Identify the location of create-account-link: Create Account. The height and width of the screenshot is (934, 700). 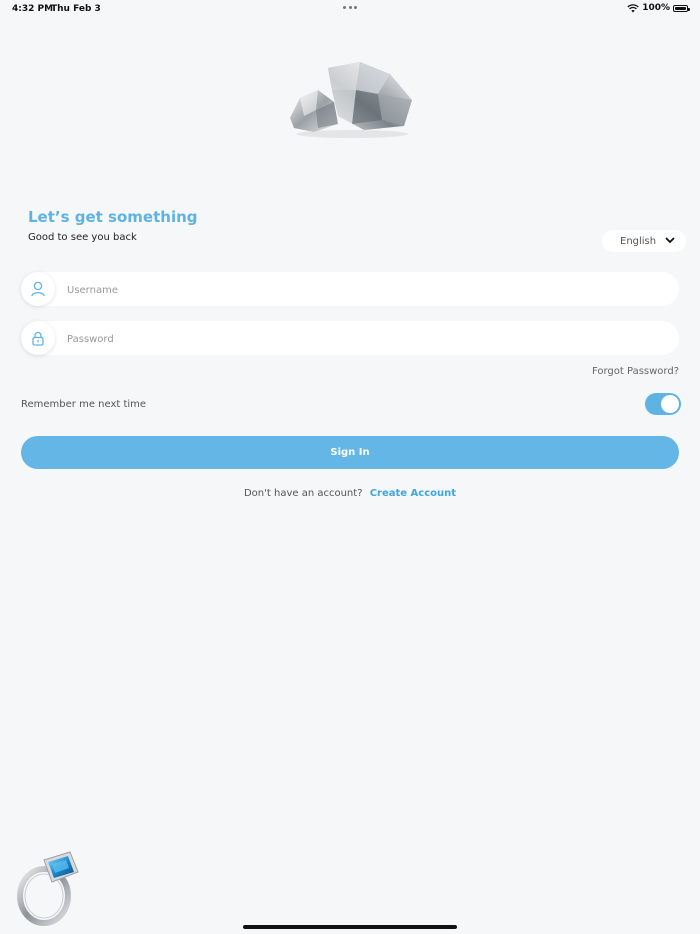
(413, 493).